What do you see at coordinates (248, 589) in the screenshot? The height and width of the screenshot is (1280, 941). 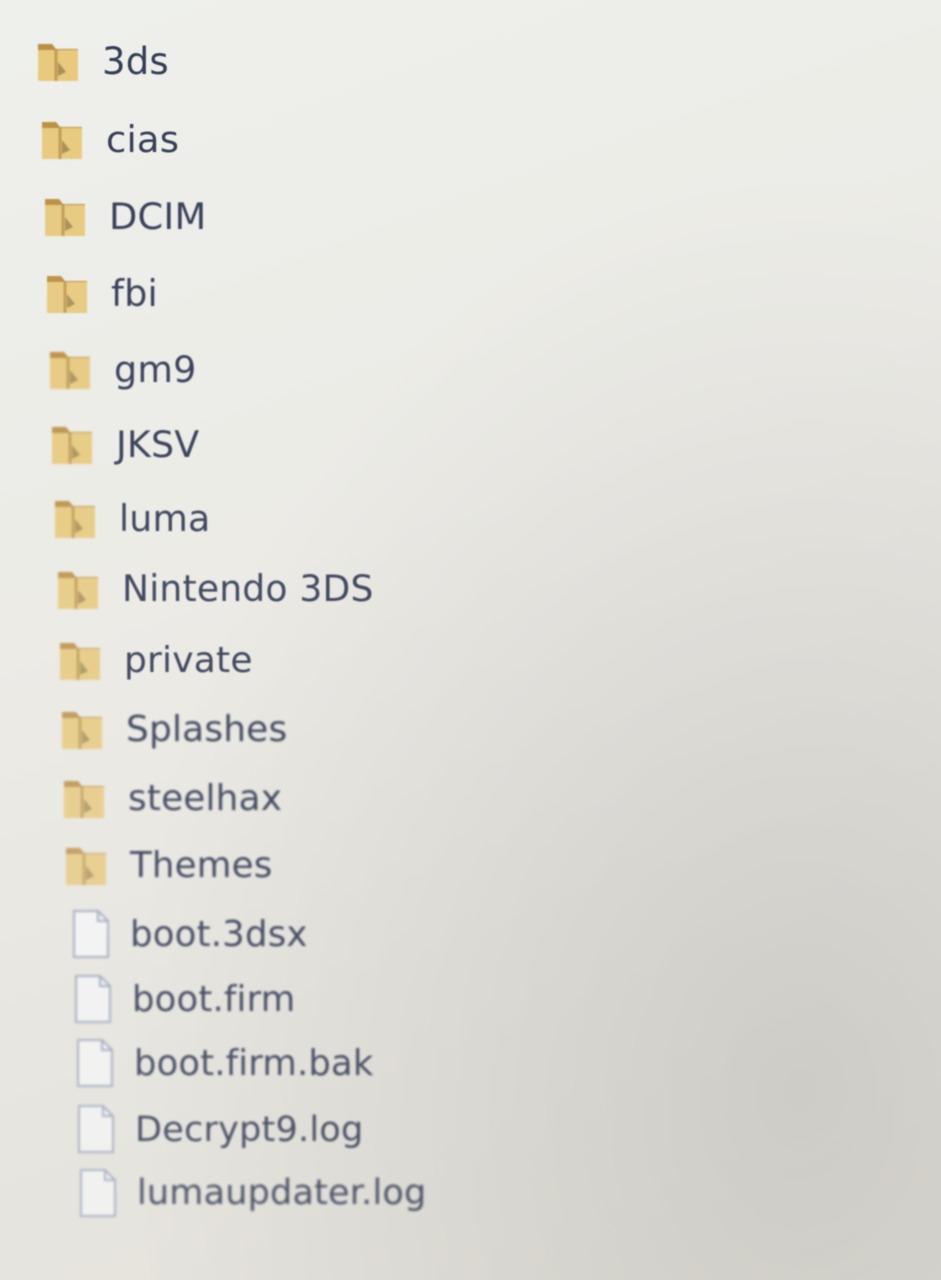 I see `item-label: Nintendo 3DS` at bounding box center [248, 589].